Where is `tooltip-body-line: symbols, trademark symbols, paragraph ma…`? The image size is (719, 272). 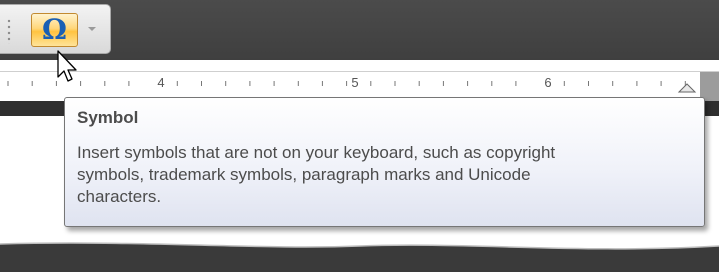
tooltip-body-line: symbols, trademark symbols, paragraph ma… is located at coordinates (304, 174).